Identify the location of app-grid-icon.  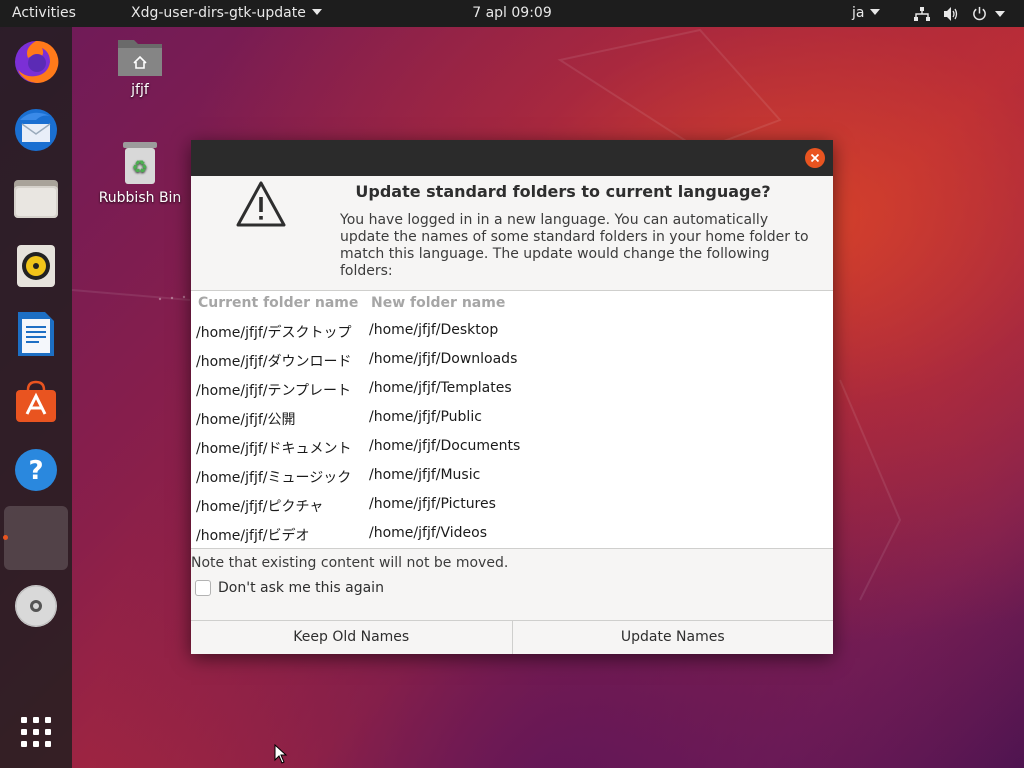
(36, 732).